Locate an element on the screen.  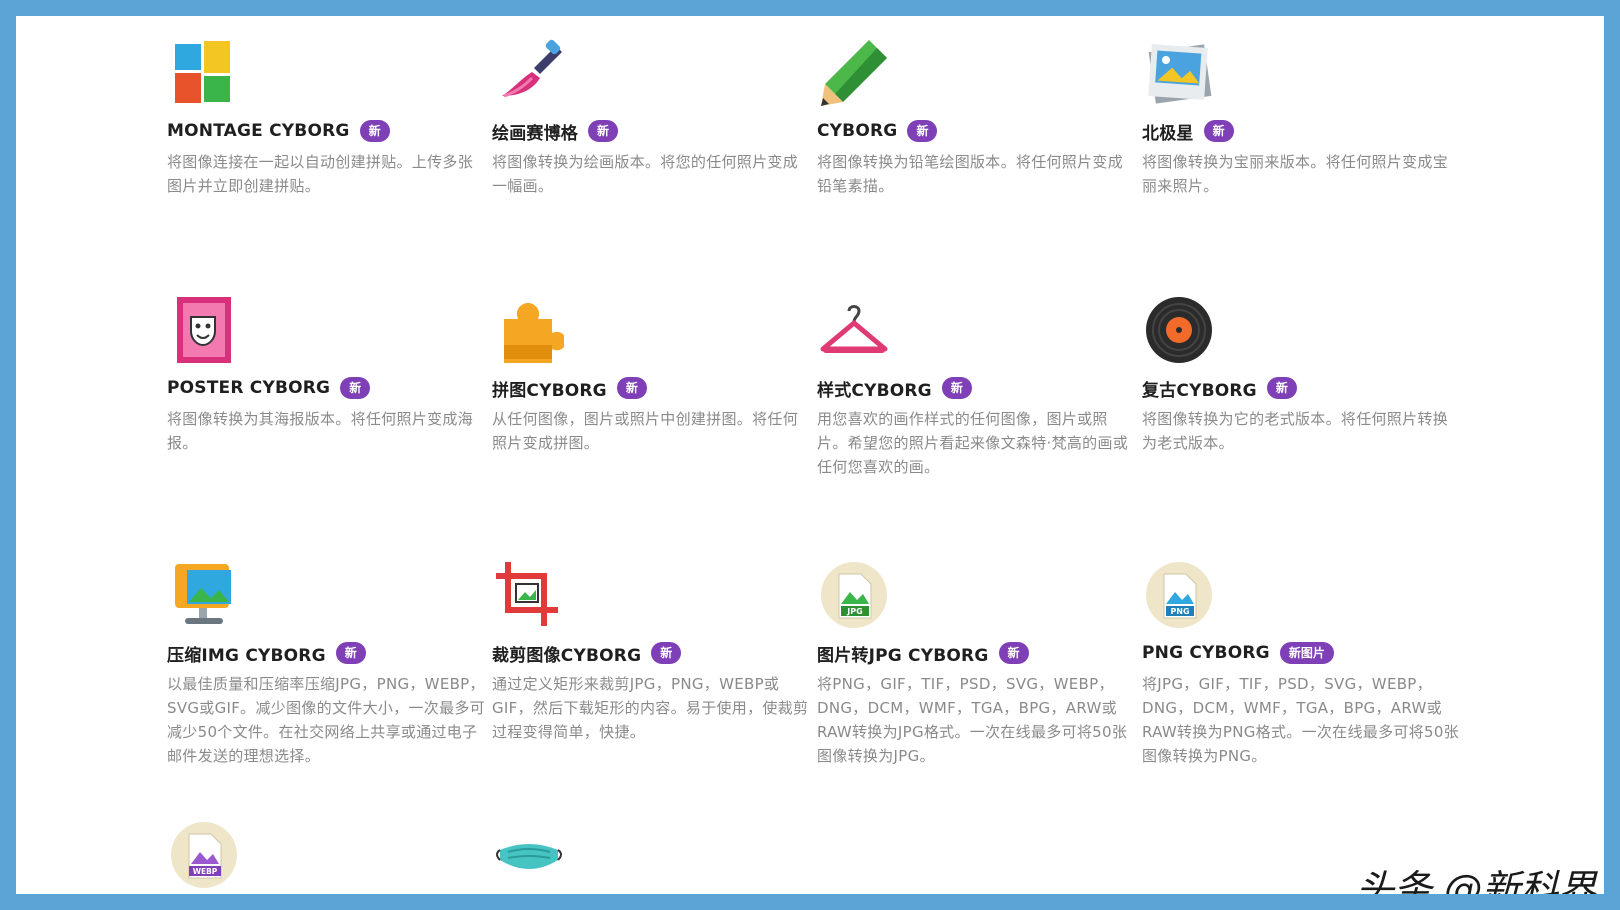
tool-description: 将图像转换为铅笔绘图版本。将任何照片变成铅笔素描。 is located at coordinates (970, 174).